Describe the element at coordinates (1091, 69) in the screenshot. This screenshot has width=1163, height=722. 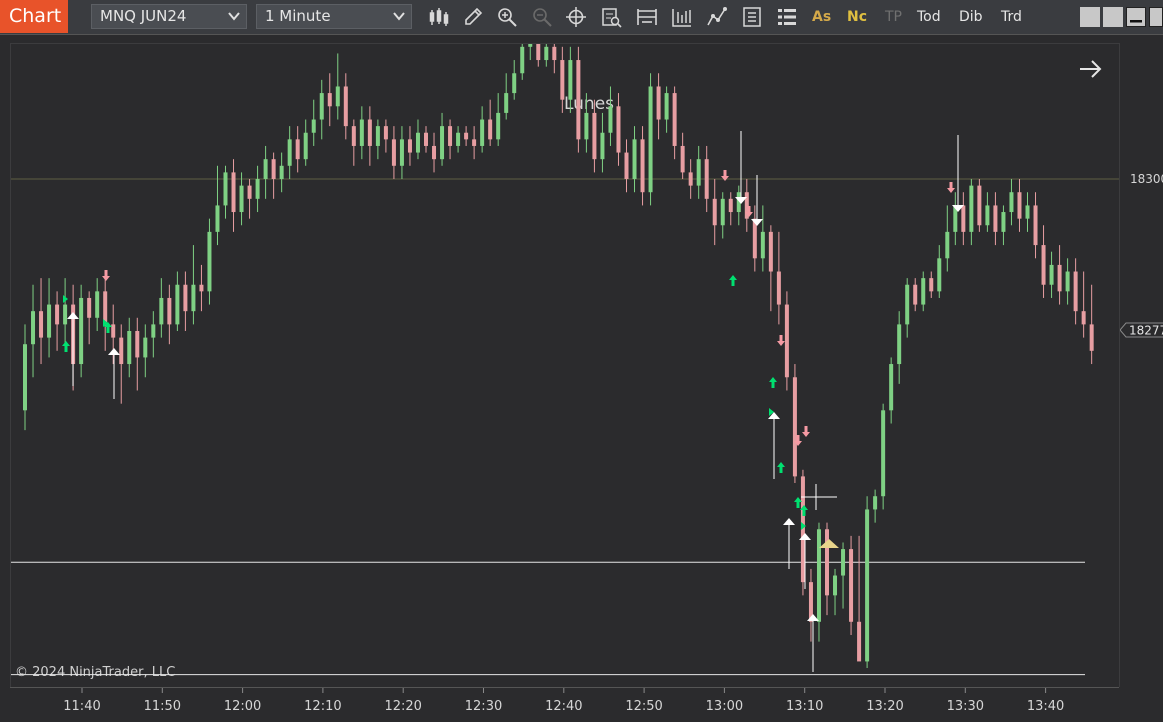
I see `expand-arrow-icon` at that location.